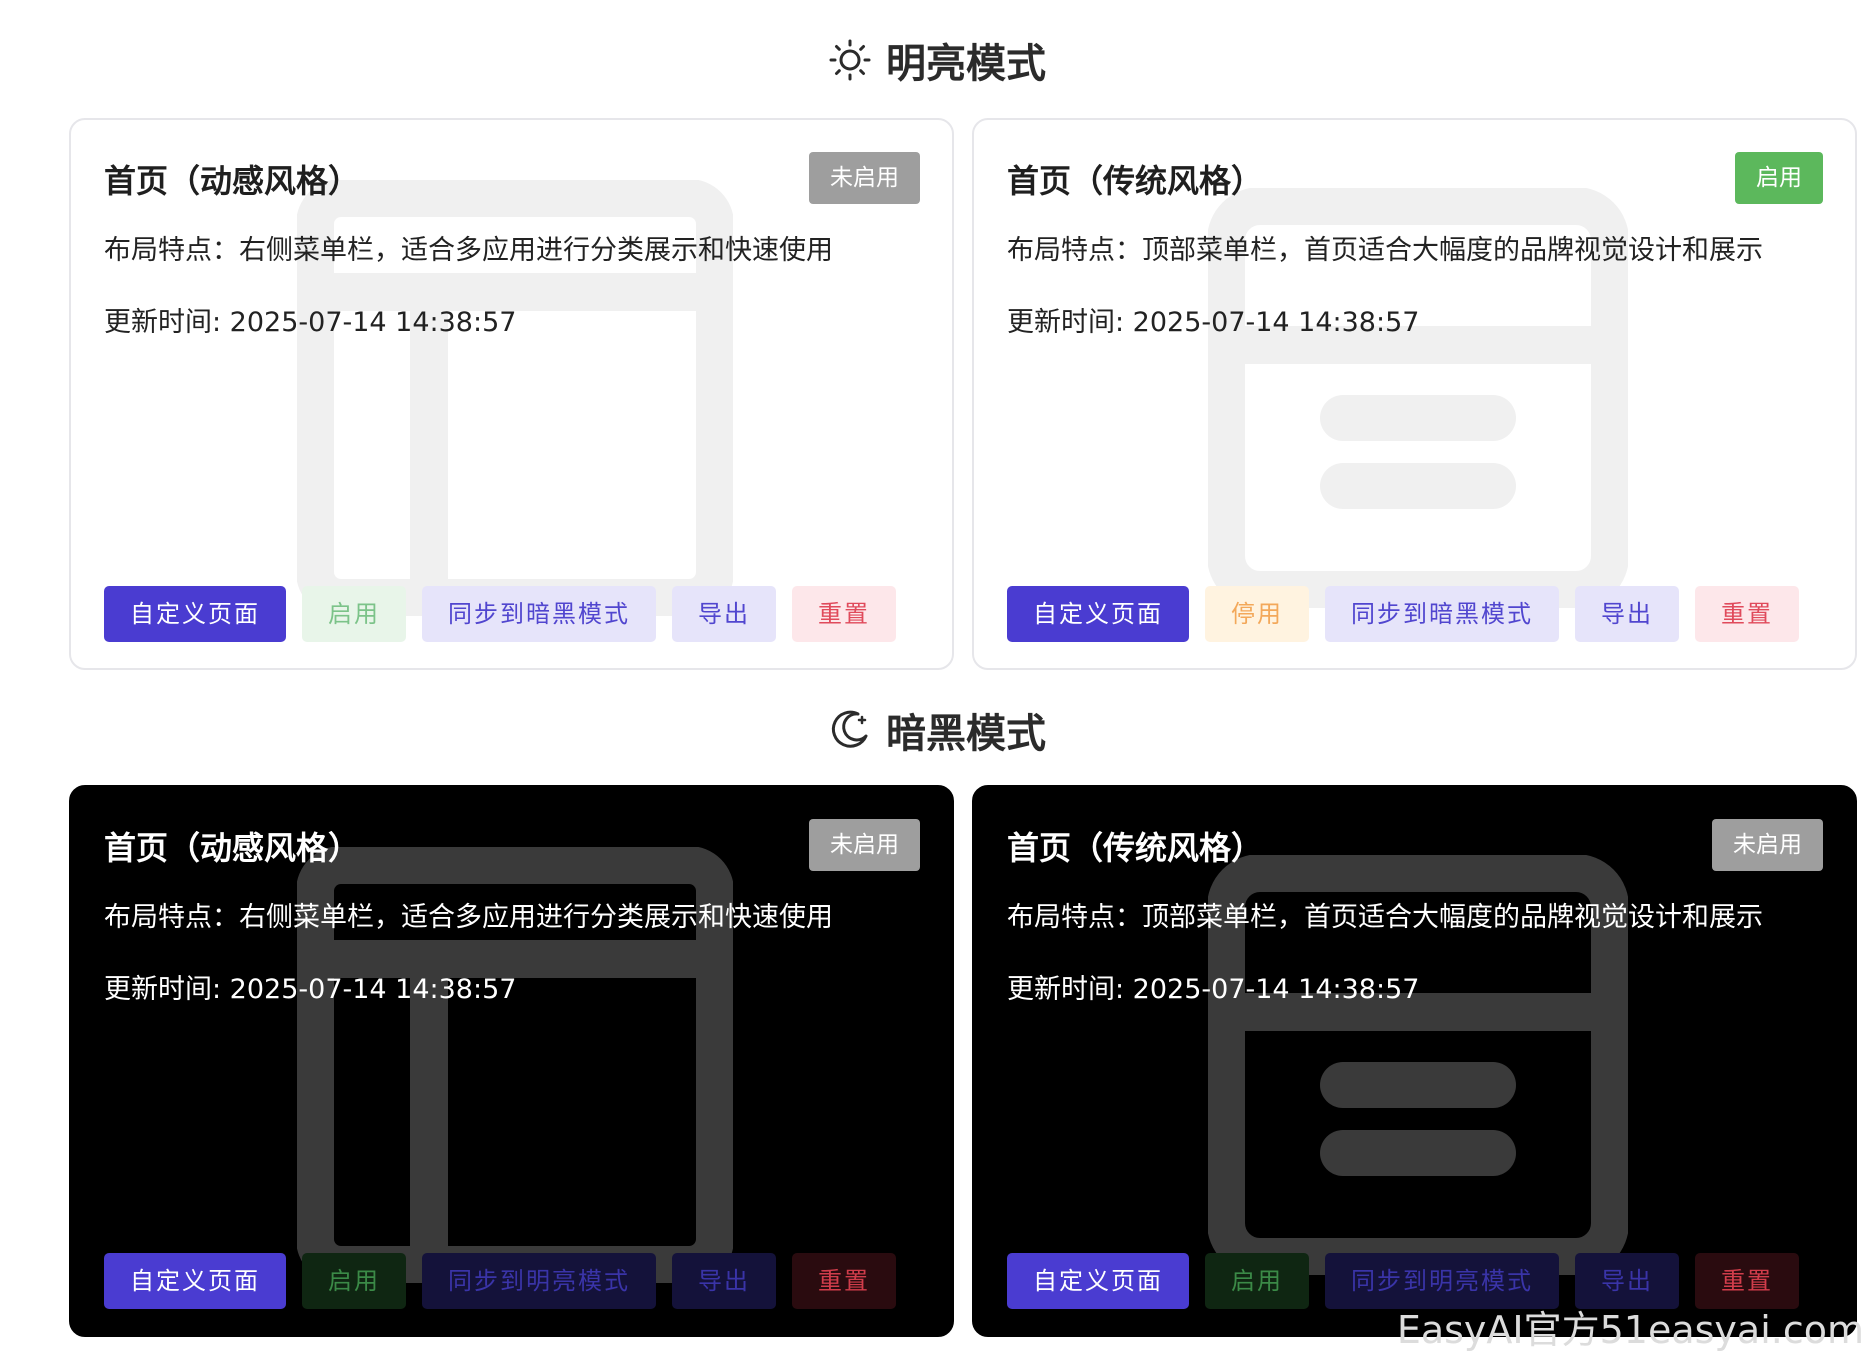 The height and width of the screenshot is (1362, 1874). I want to click on site-watermark: EasyAI官方51easyai.com, so click(1630, 1330).